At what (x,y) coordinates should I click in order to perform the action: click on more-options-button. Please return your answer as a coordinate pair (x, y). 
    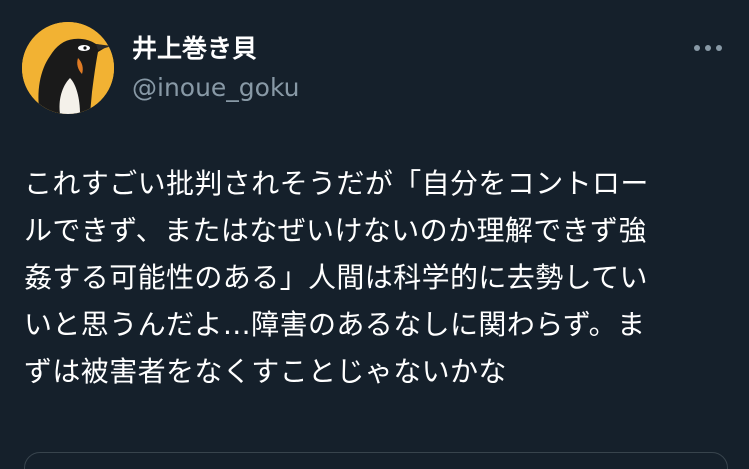
    Looking at the image, I should click on (708, 48).